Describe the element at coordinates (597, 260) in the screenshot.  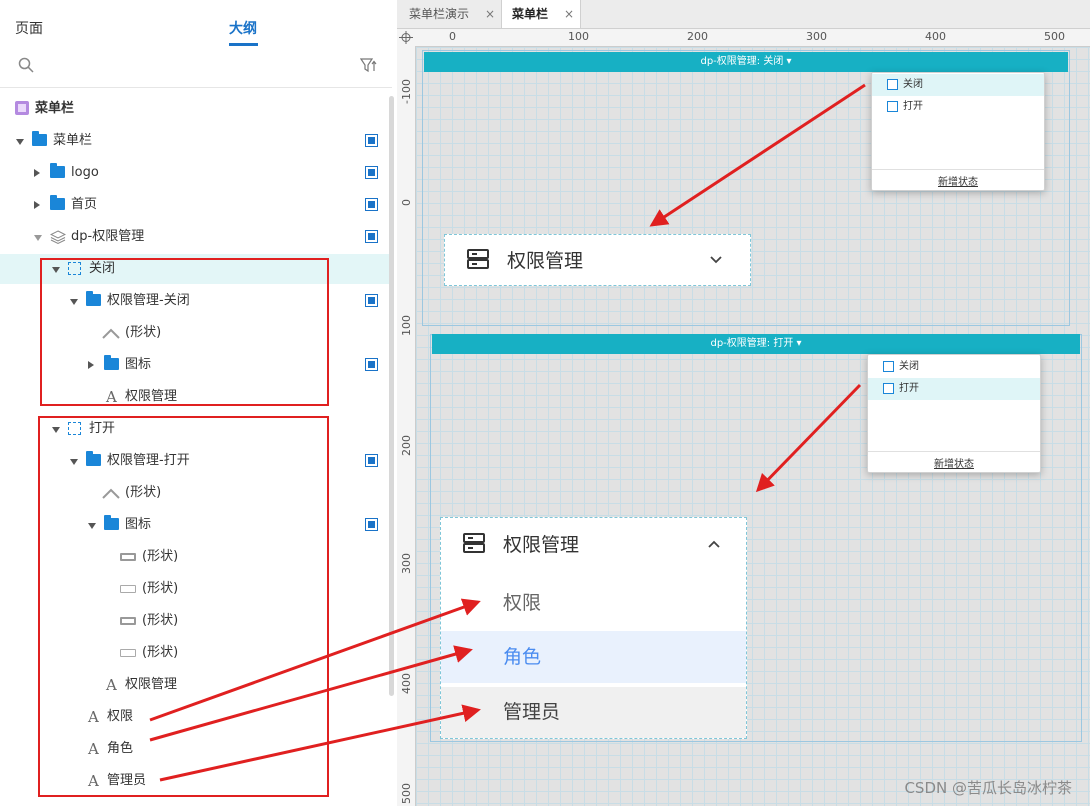
I see `menu-closed-widget: 权限管理` at that location.